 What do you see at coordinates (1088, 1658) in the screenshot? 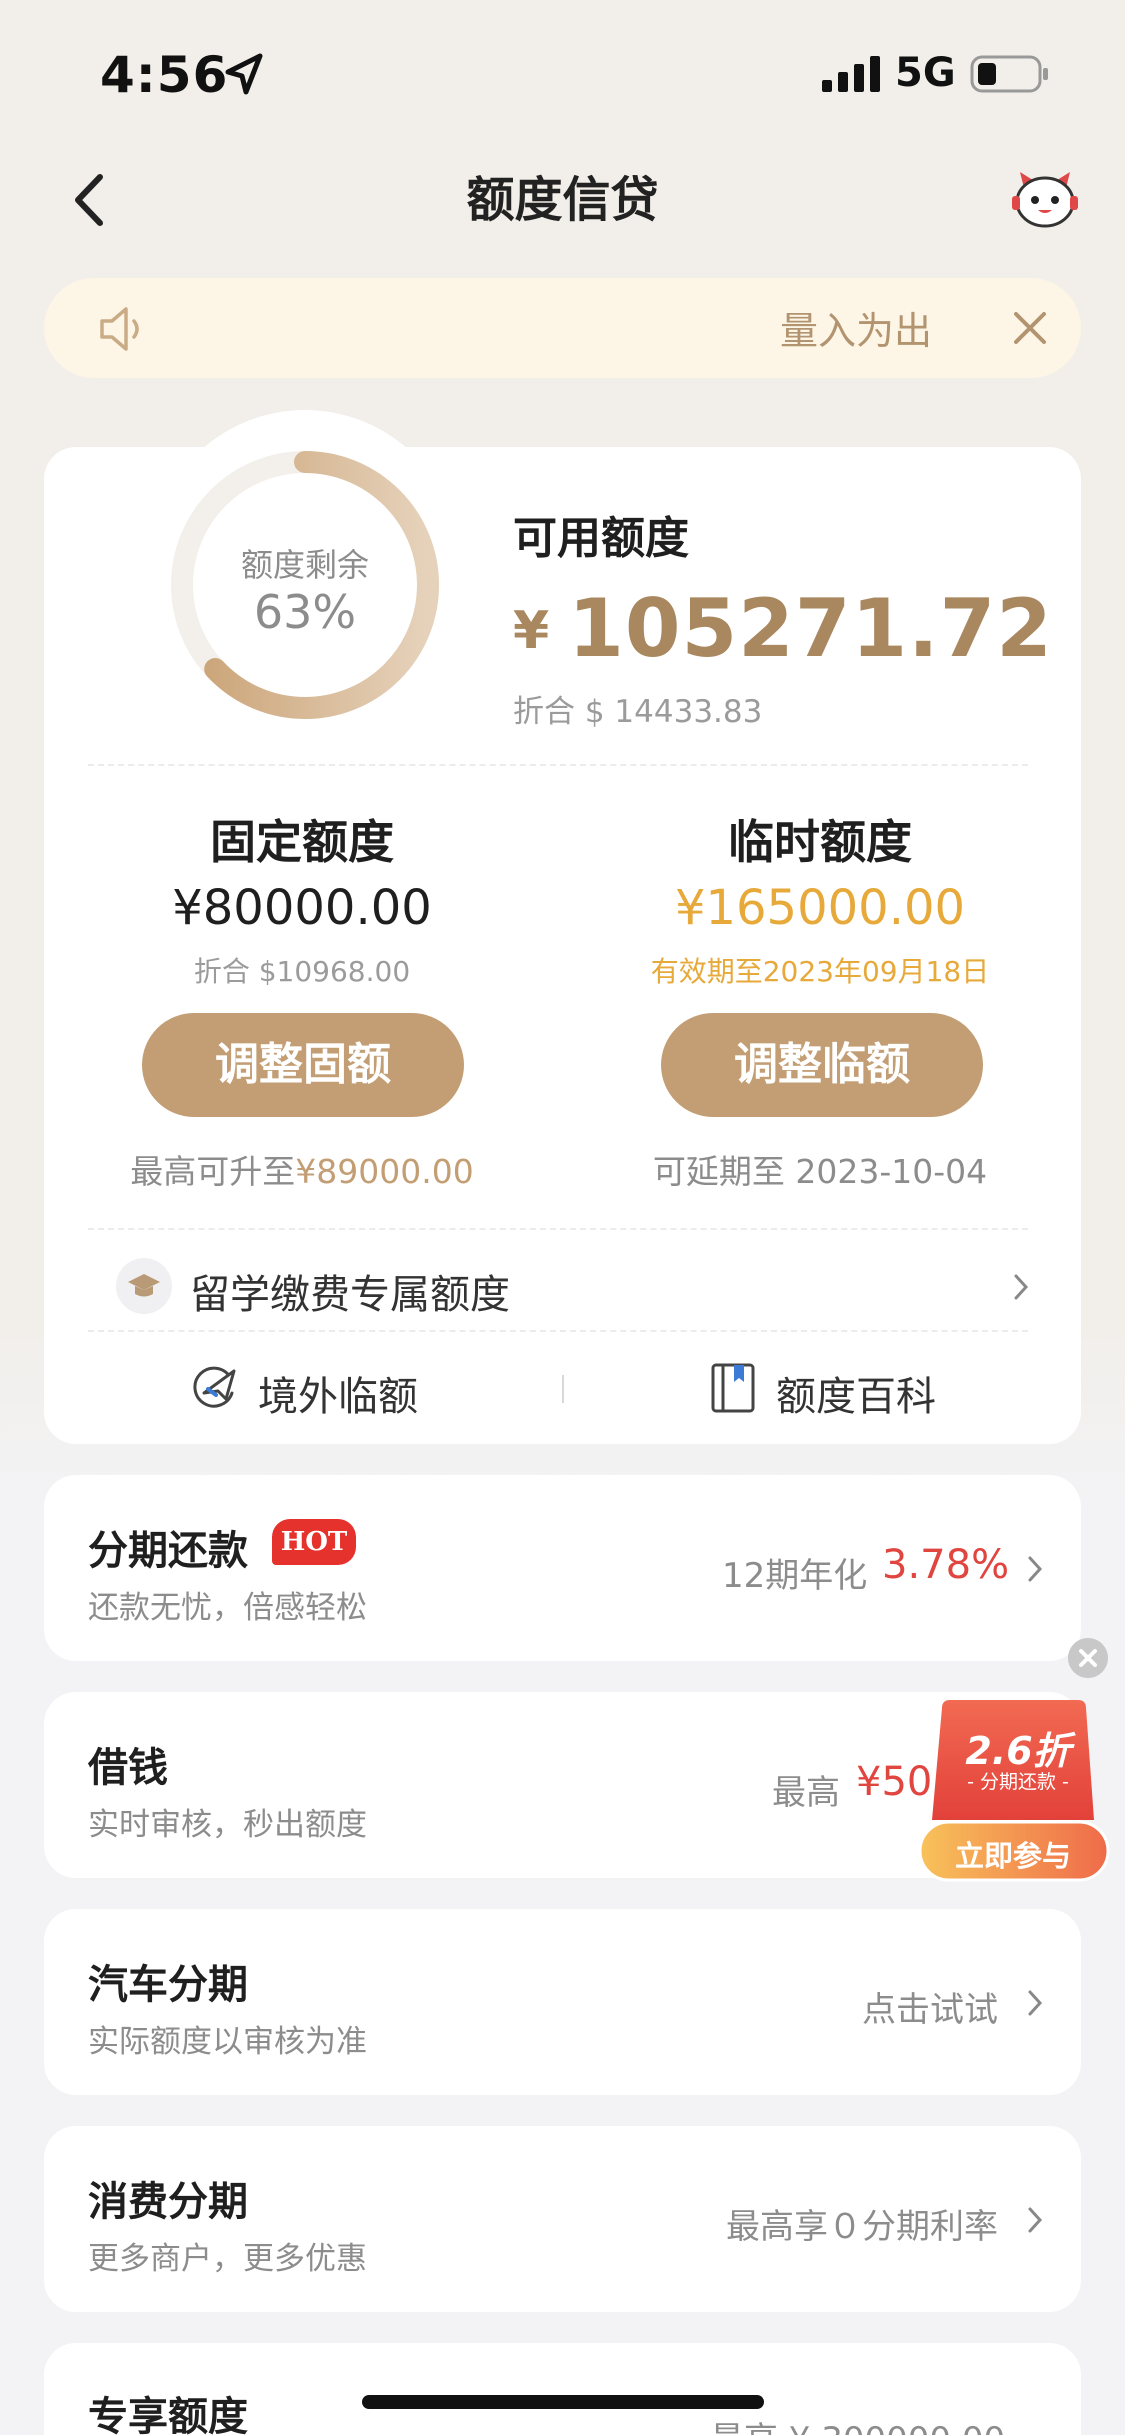
I see `promo-close-icon` at bounding box center [1088, 1658].